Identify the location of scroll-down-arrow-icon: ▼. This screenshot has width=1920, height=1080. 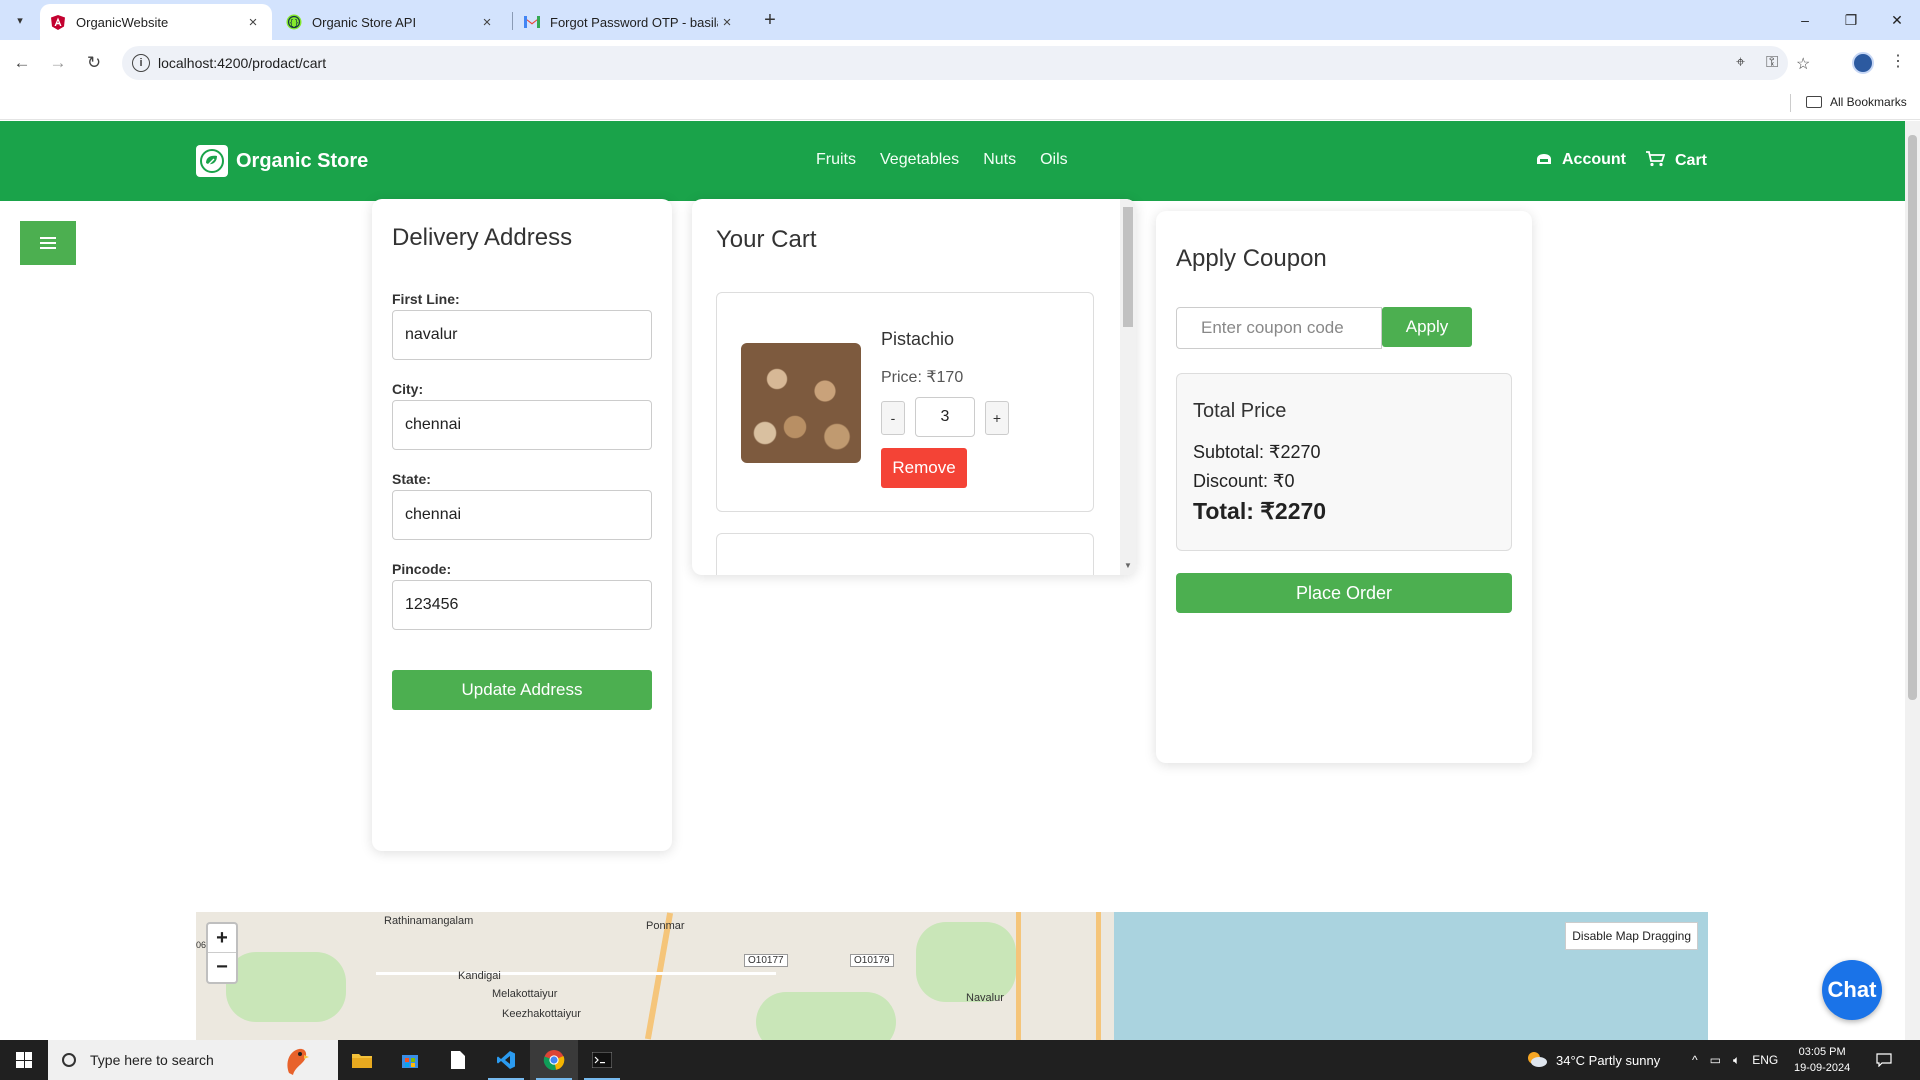
(1128, 565).